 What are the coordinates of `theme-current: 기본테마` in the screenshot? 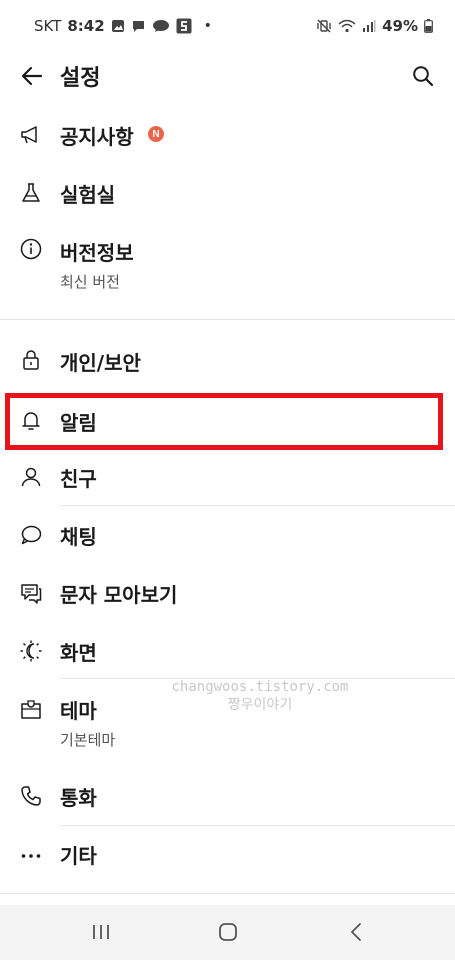 It's located at (88, 740).